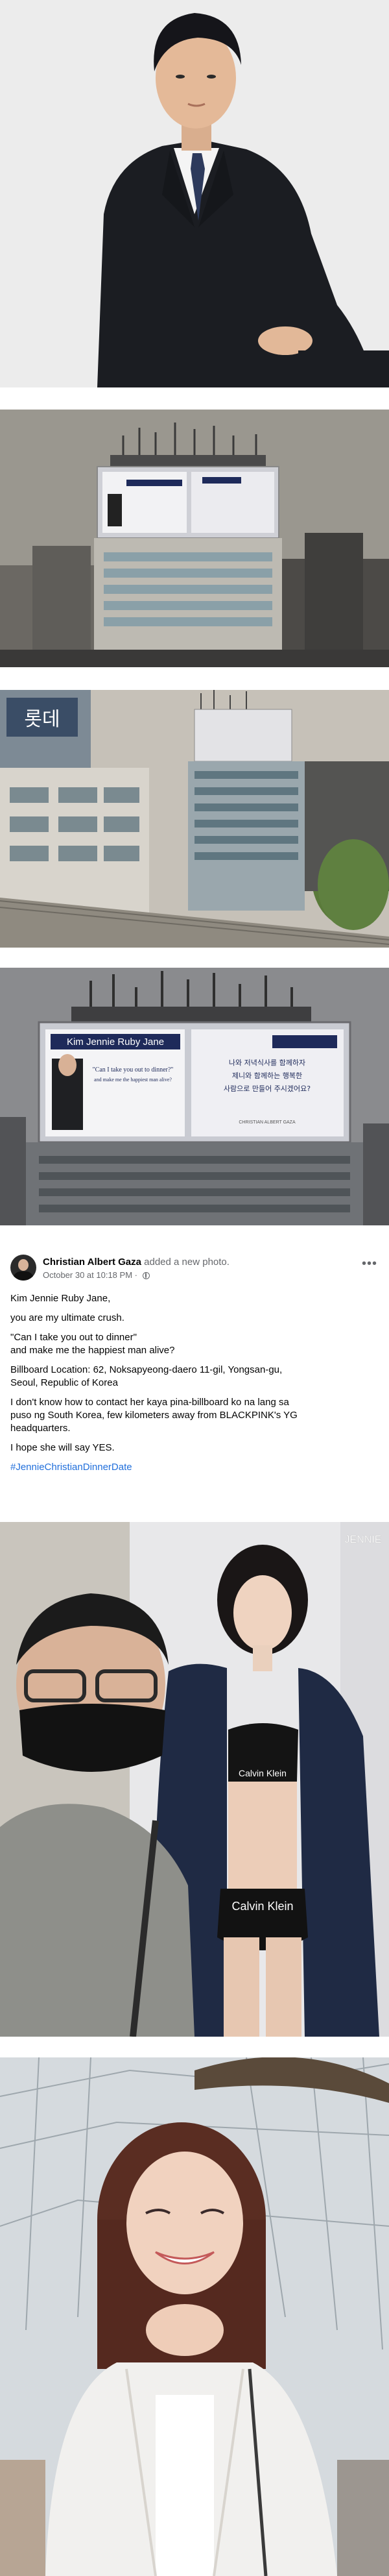 This screenshot has width=389, height=2576. I want to click on post-line: headquarters., so click(40, 1428).